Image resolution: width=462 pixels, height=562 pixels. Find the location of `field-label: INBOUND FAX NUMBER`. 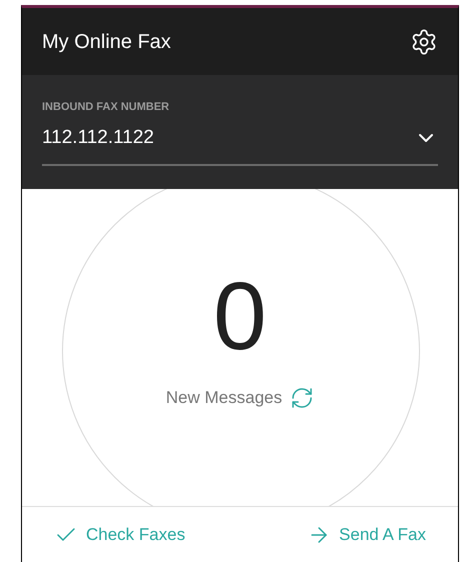

field-label: INBOUND FAX NUMBER is located at coordinates (106, 107).